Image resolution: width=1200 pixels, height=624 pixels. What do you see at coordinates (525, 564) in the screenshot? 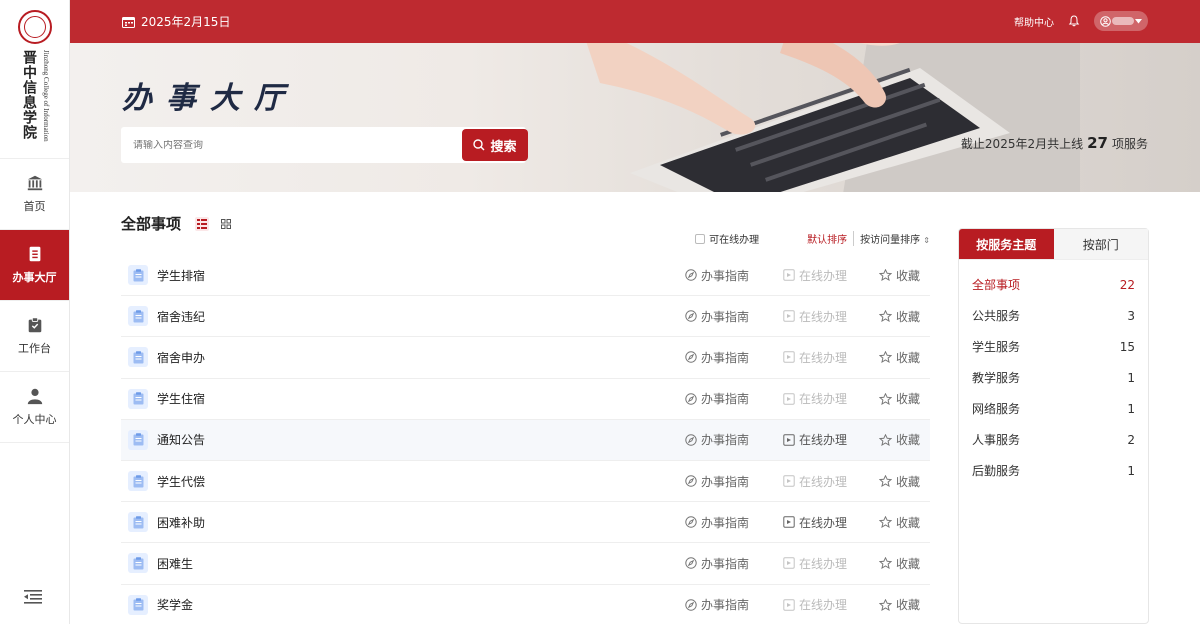
I see `table-row: 困难生 办事指南 在线办理 收藏` at bounding box center [525, 564].